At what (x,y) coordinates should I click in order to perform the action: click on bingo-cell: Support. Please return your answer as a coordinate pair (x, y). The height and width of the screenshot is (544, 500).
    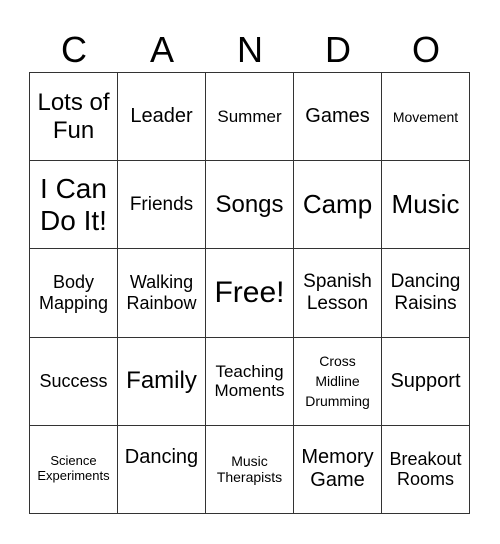
    Looking at the image, I should click on (426, 381).